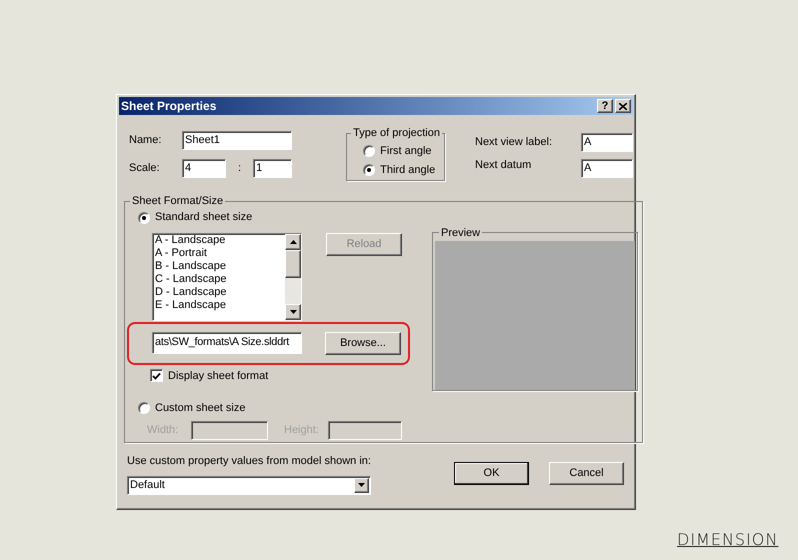 The width and height of the screenshot is (798, 560). I want to click on height-field, so click(365, 430).